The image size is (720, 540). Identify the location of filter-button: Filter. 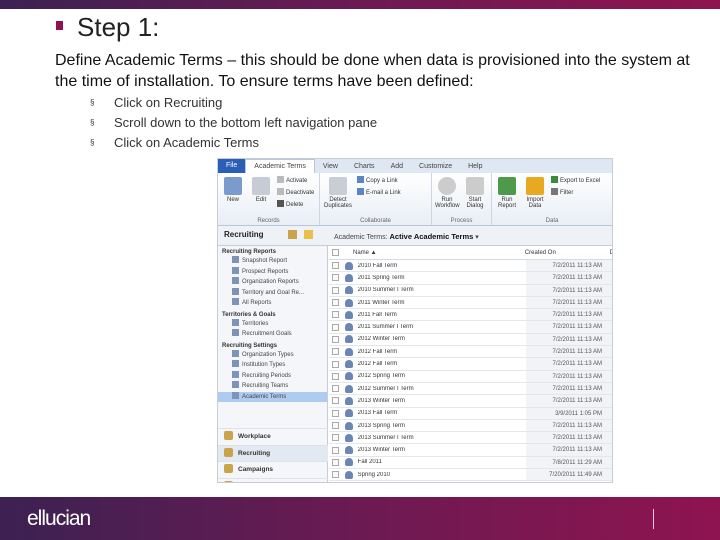
(575, 193).